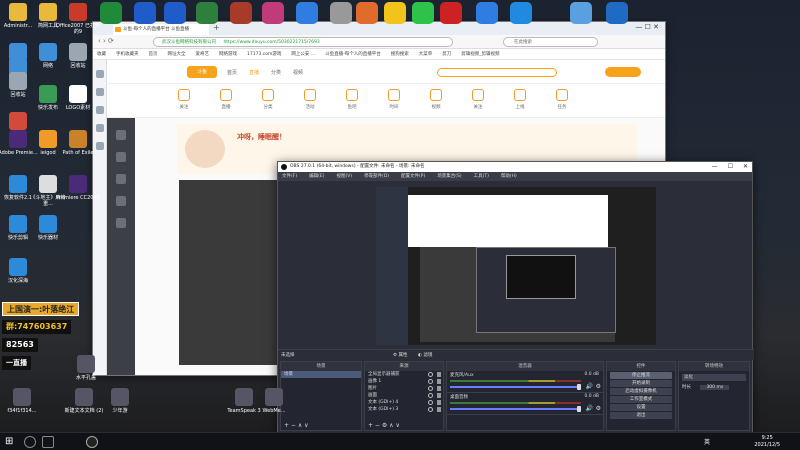  I want to click on bookmark-item: 剪辑视频_剪辑视频, so click(480, 54).